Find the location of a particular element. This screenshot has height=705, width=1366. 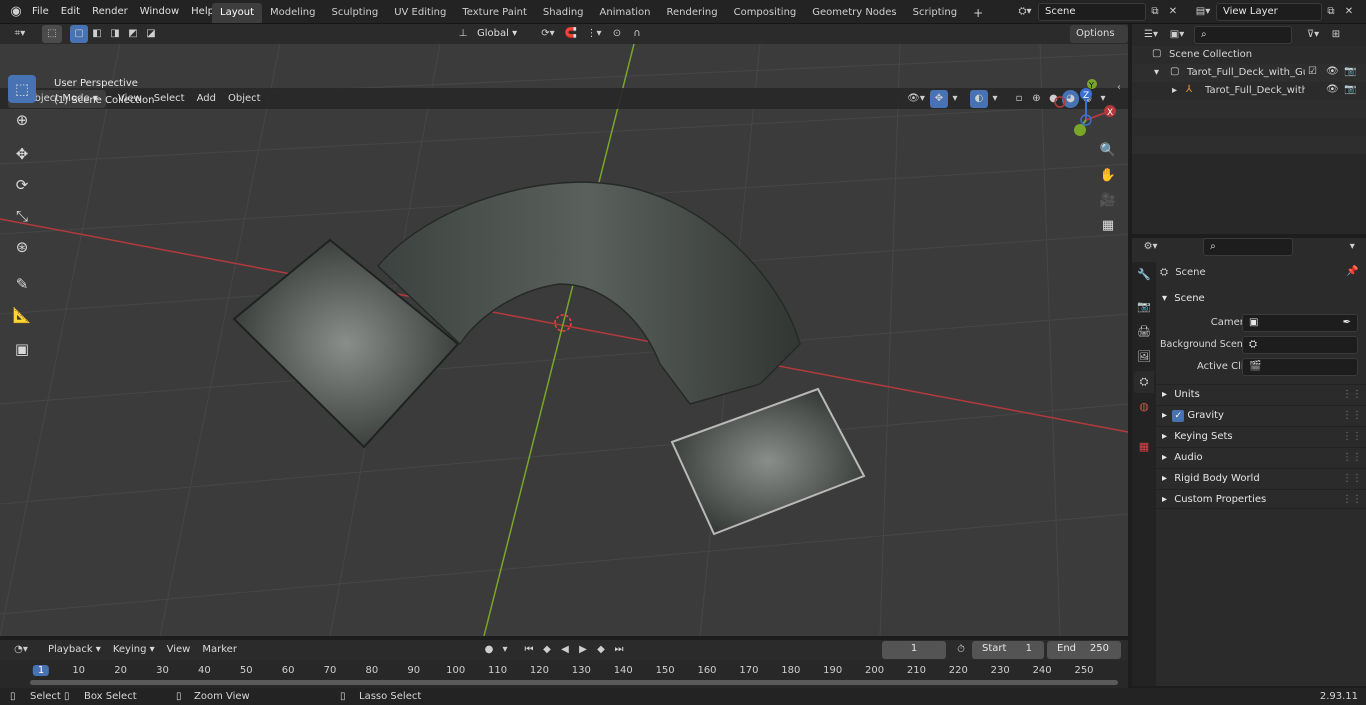

camera-field: ▣ ✒ is located at coordinates (1300, 323).